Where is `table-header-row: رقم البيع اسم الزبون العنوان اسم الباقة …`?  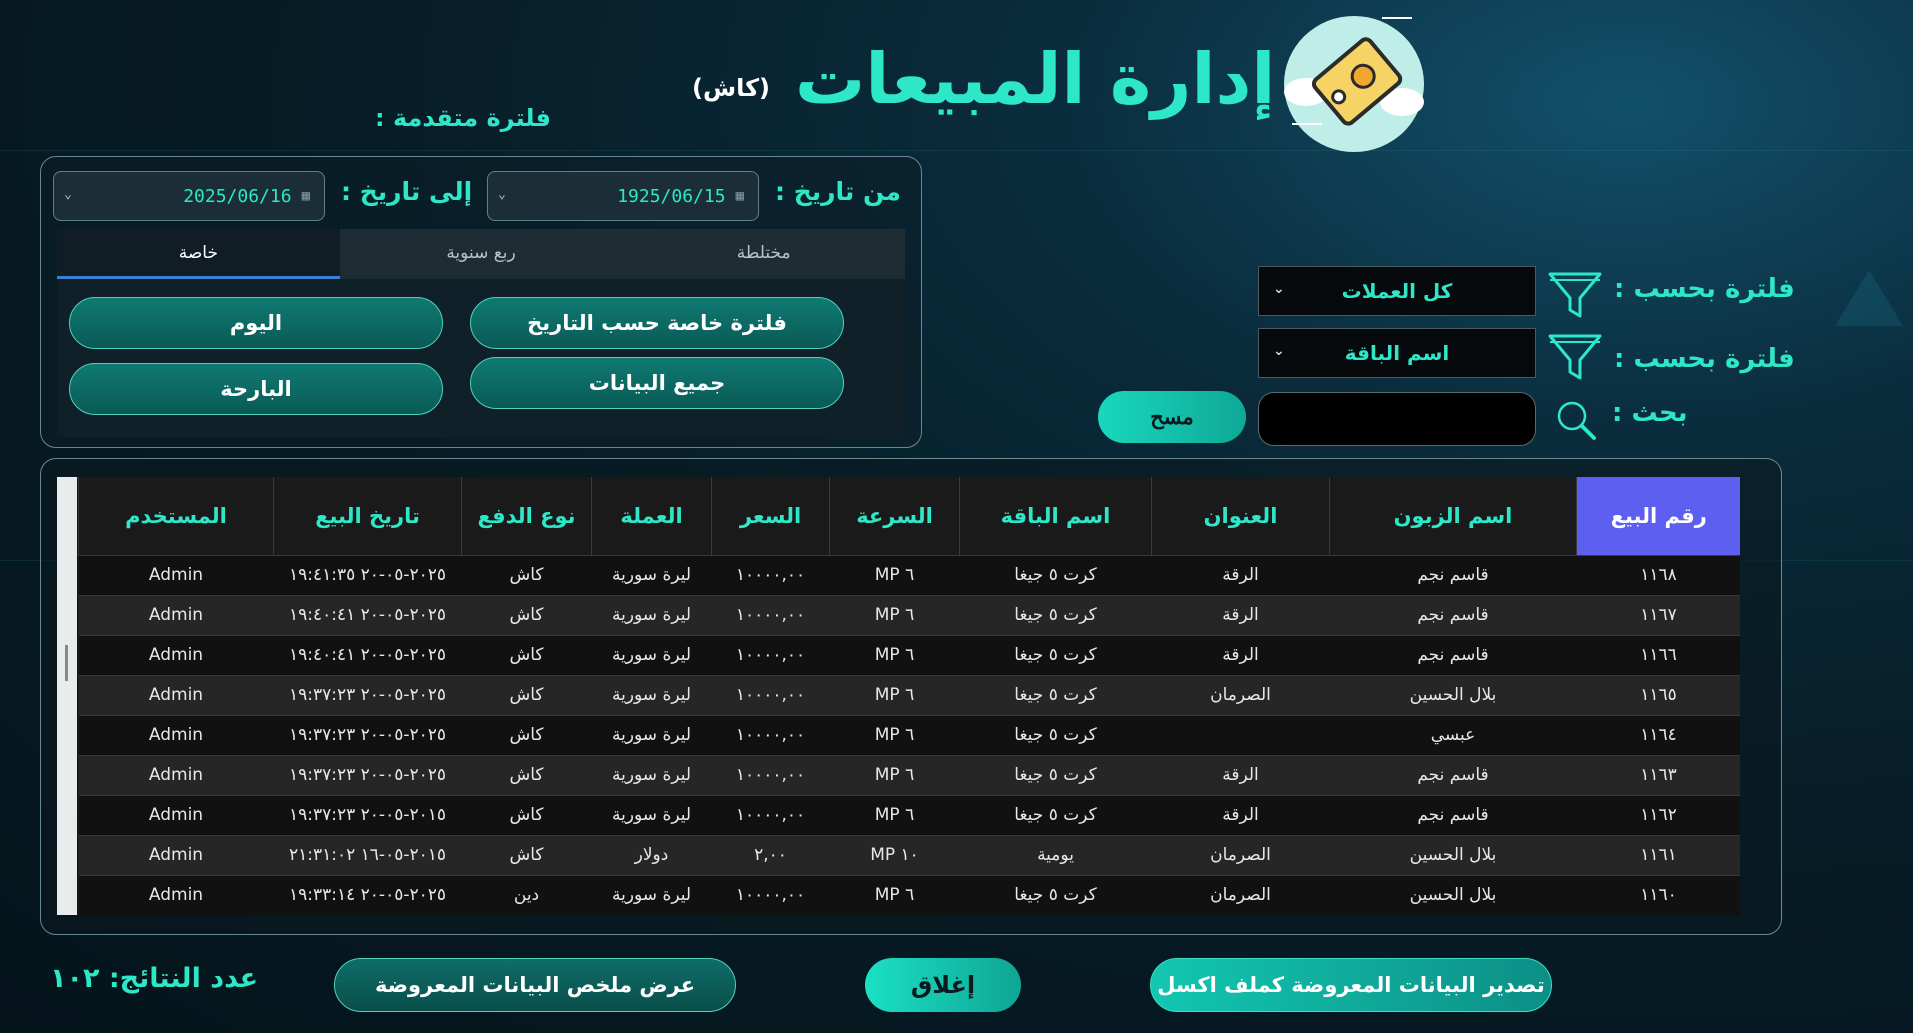
table-header-row: رقم البيع اسم الزبون العنوان اسم الباقة … is located at coordinates (909, 516).